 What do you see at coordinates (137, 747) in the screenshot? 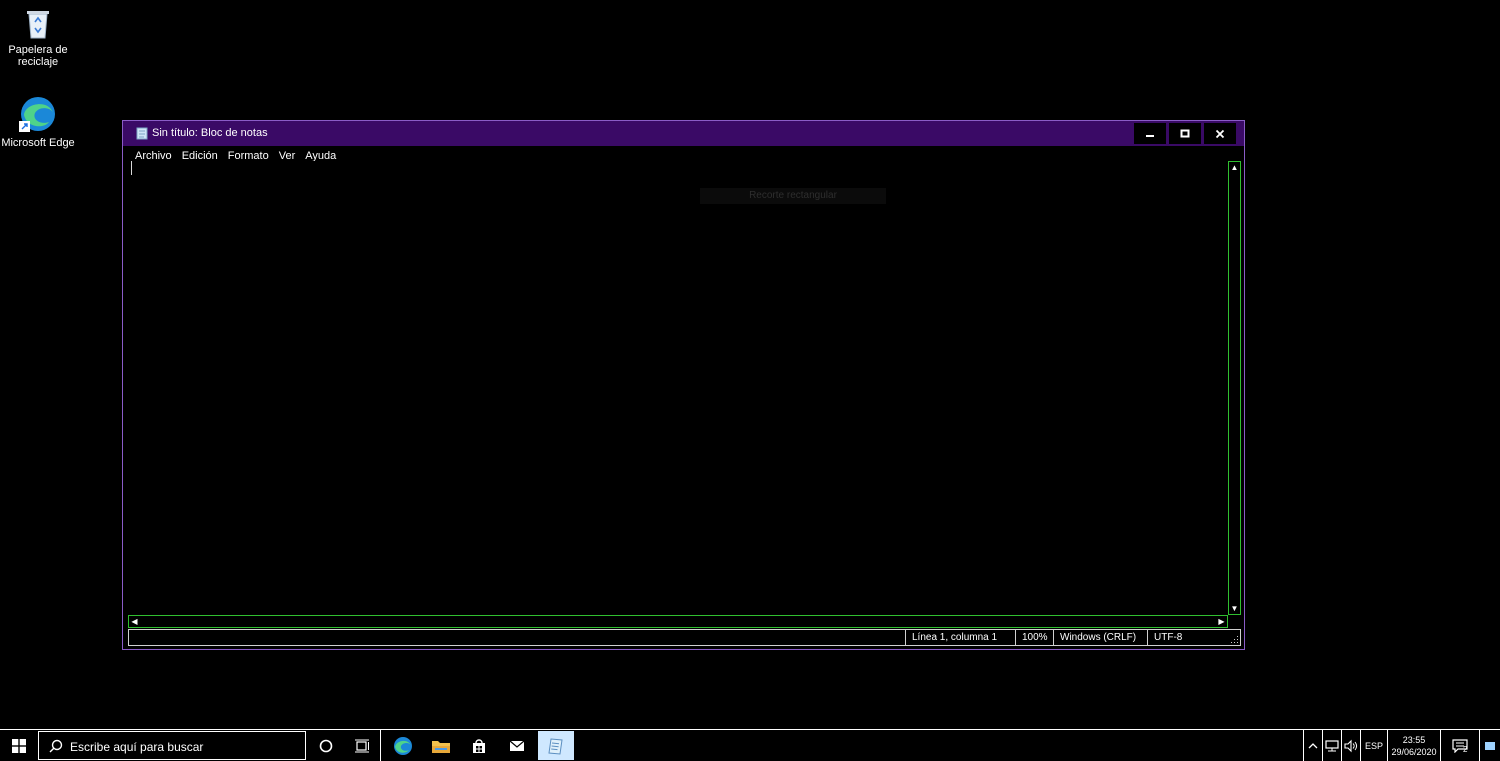
I see `search-placeholder: Escribe aquí para buscar` at bounding box center [137, 747].